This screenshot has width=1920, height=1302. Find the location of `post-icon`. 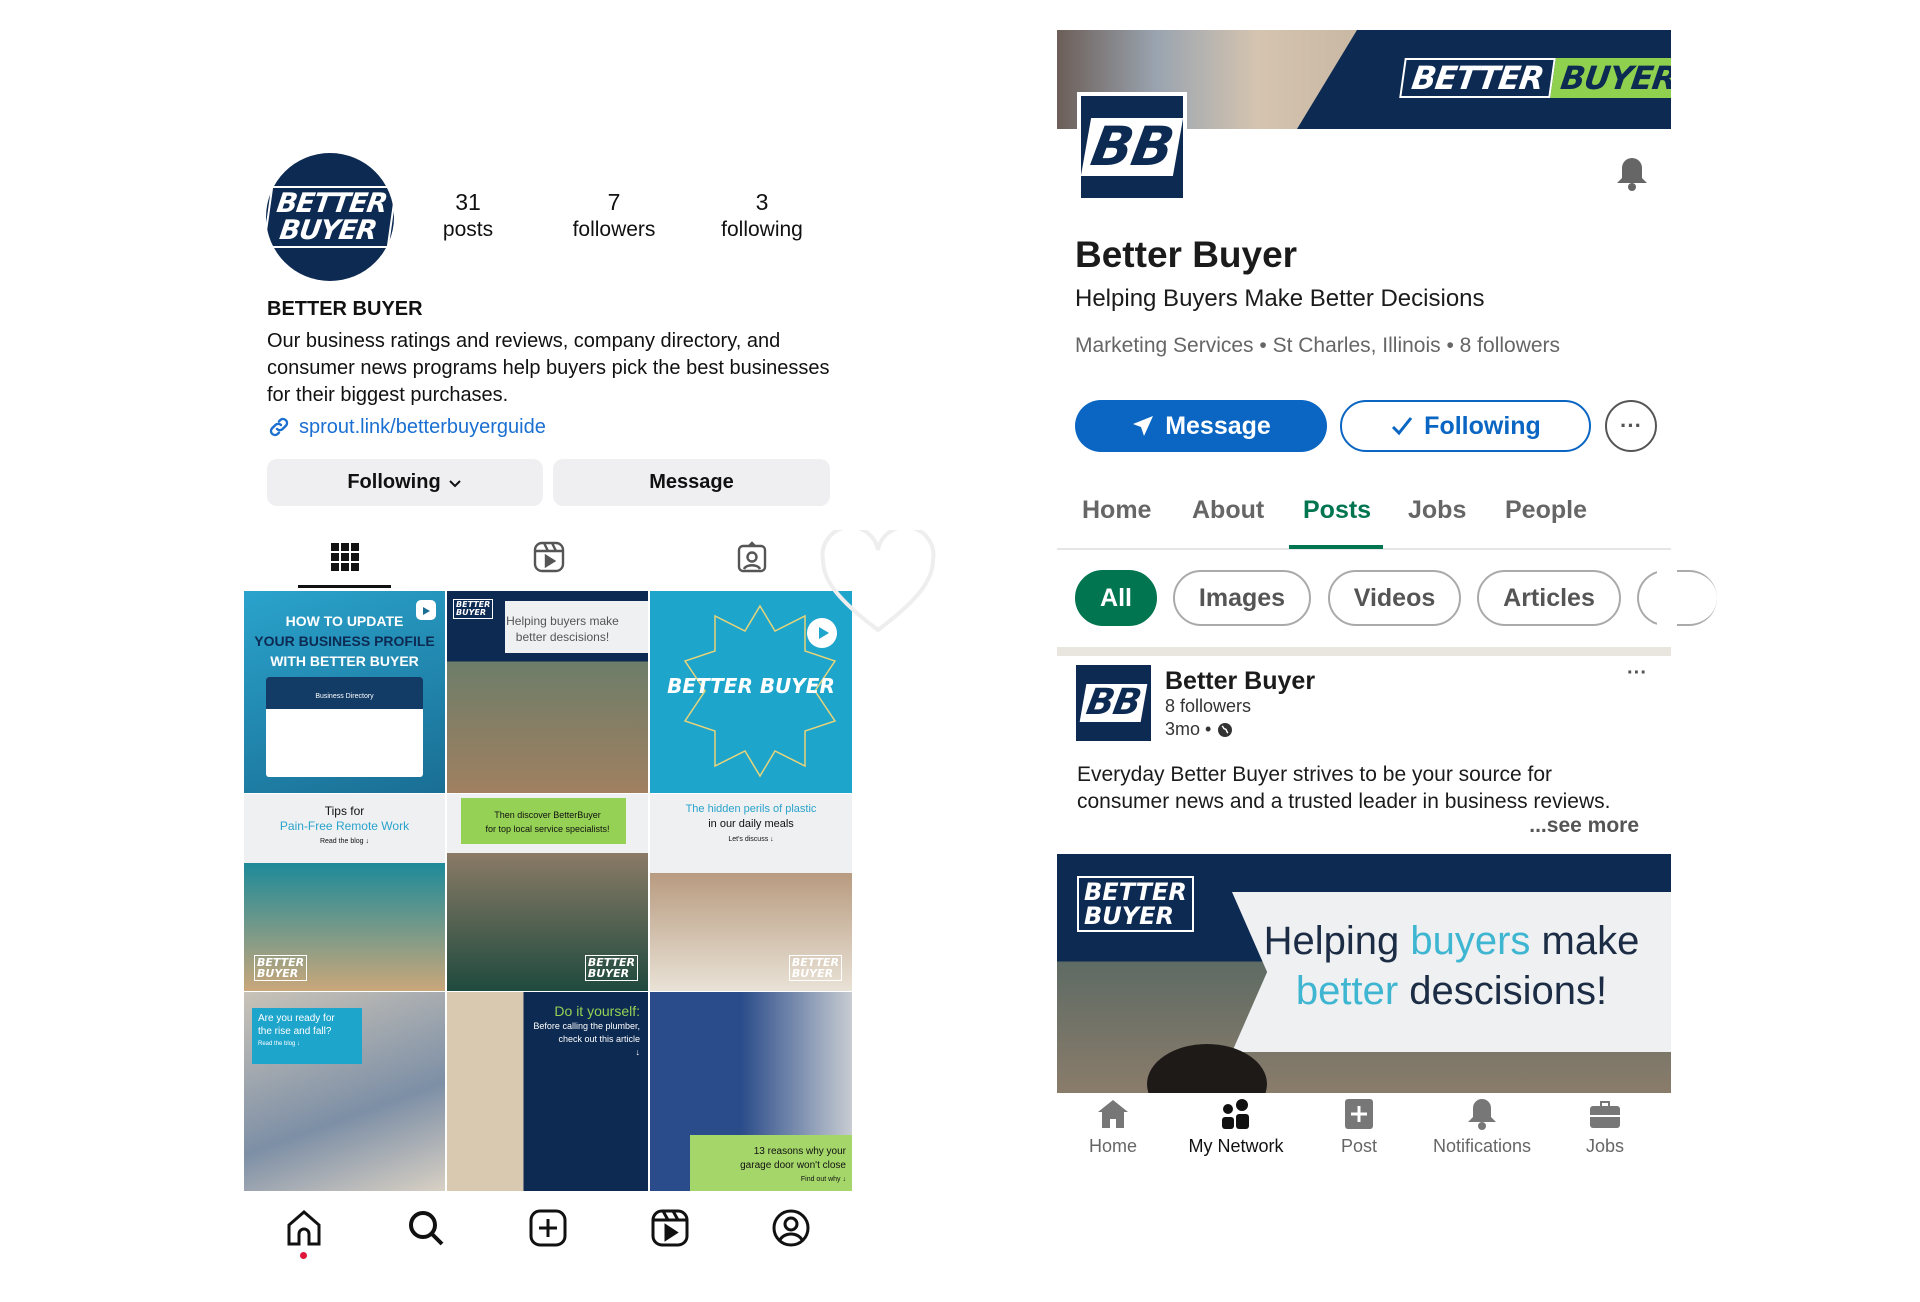

post-icon is located at coordinates (1359, 1114).